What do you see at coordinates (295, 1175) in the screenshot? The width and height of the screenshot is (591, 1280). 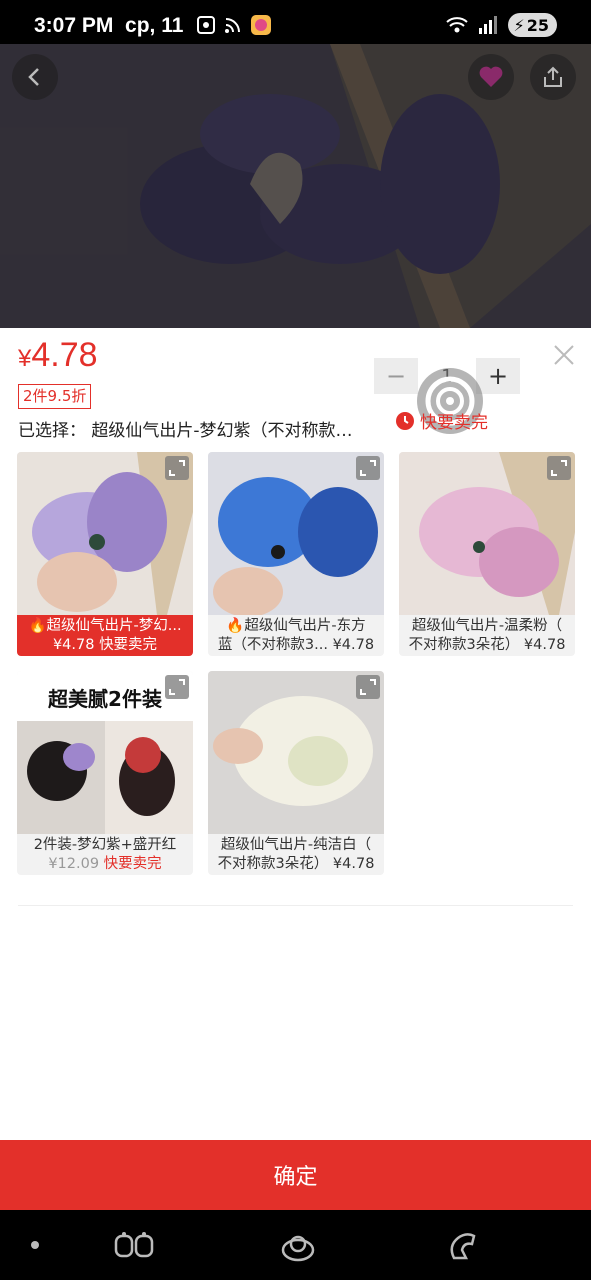 I see `confirm-button: 确定` at bounding box center [295, 1175].